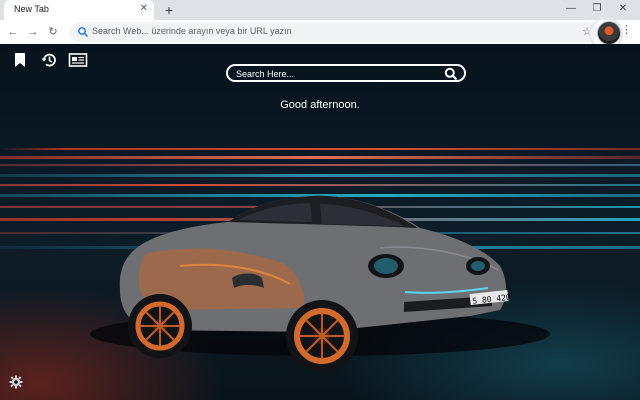 The image size is (640, 400). Describe the element at coordinates (587, 31) in the screenshot. I see `bookmark-star-icon: ☆` at that location.